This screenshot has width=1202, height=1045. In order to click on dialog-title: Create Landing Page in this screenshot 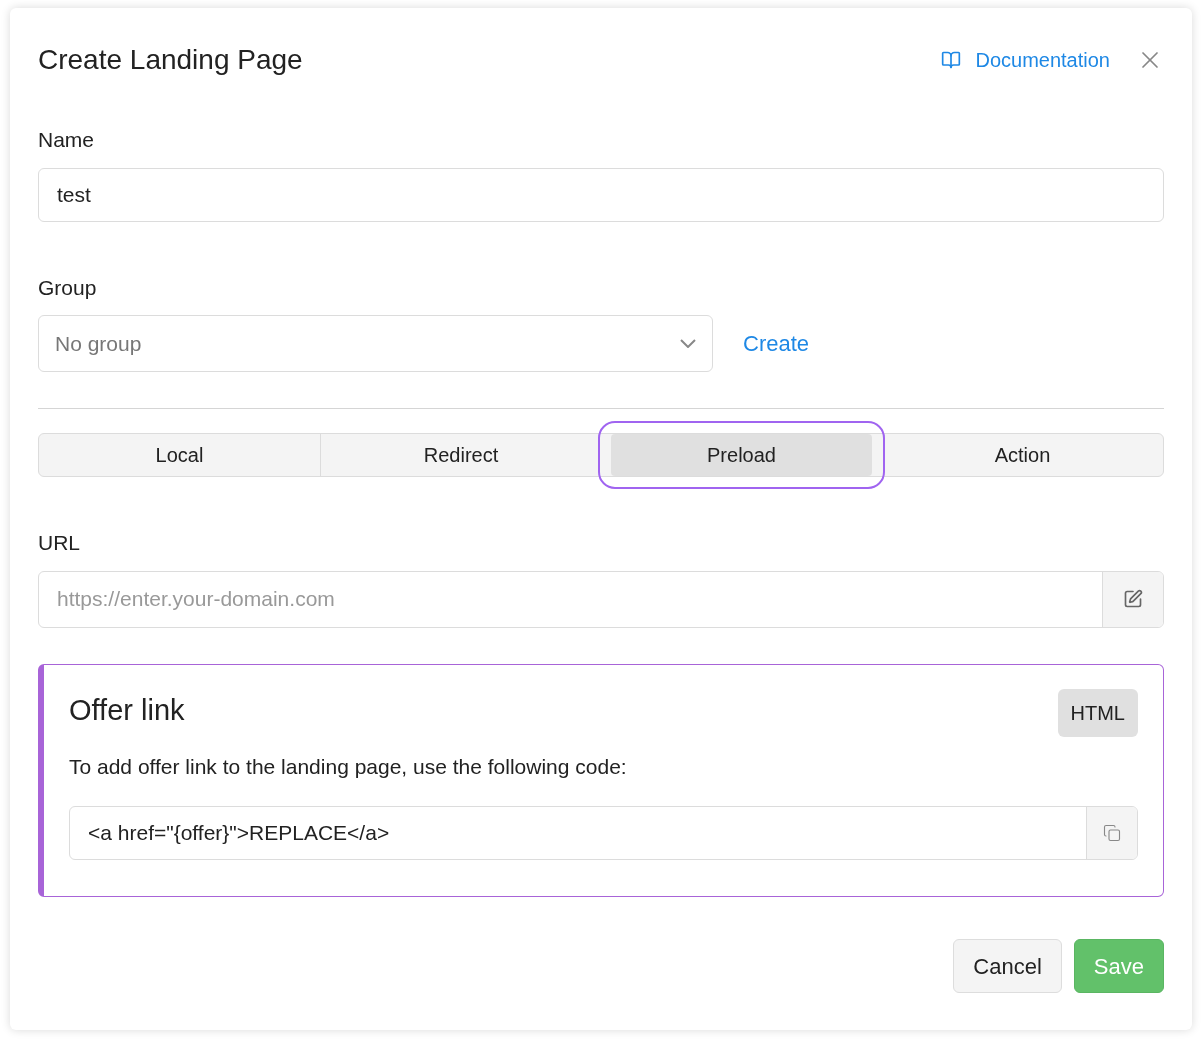, I will do `click(170, 60)`.